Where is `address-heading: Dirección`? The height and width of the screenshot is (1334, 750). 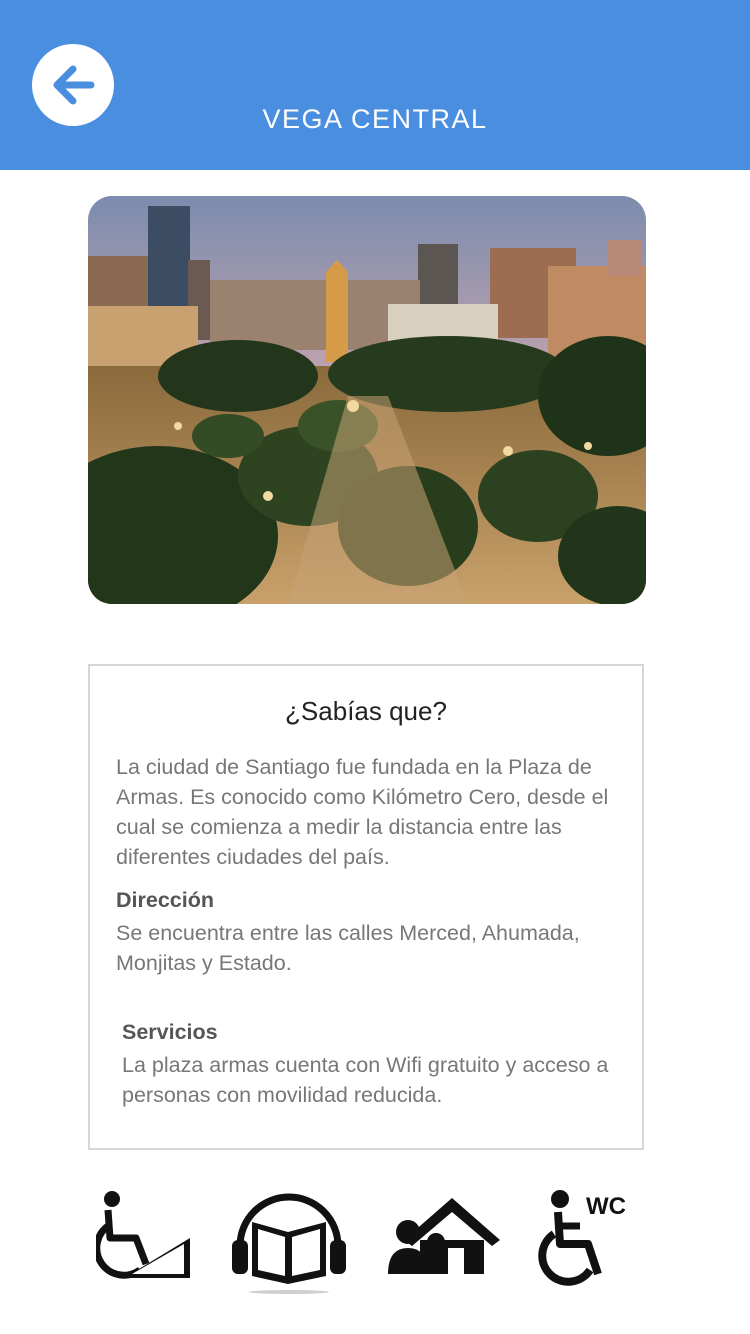 address-heading: Dirección is located at coordinates (165, 900).